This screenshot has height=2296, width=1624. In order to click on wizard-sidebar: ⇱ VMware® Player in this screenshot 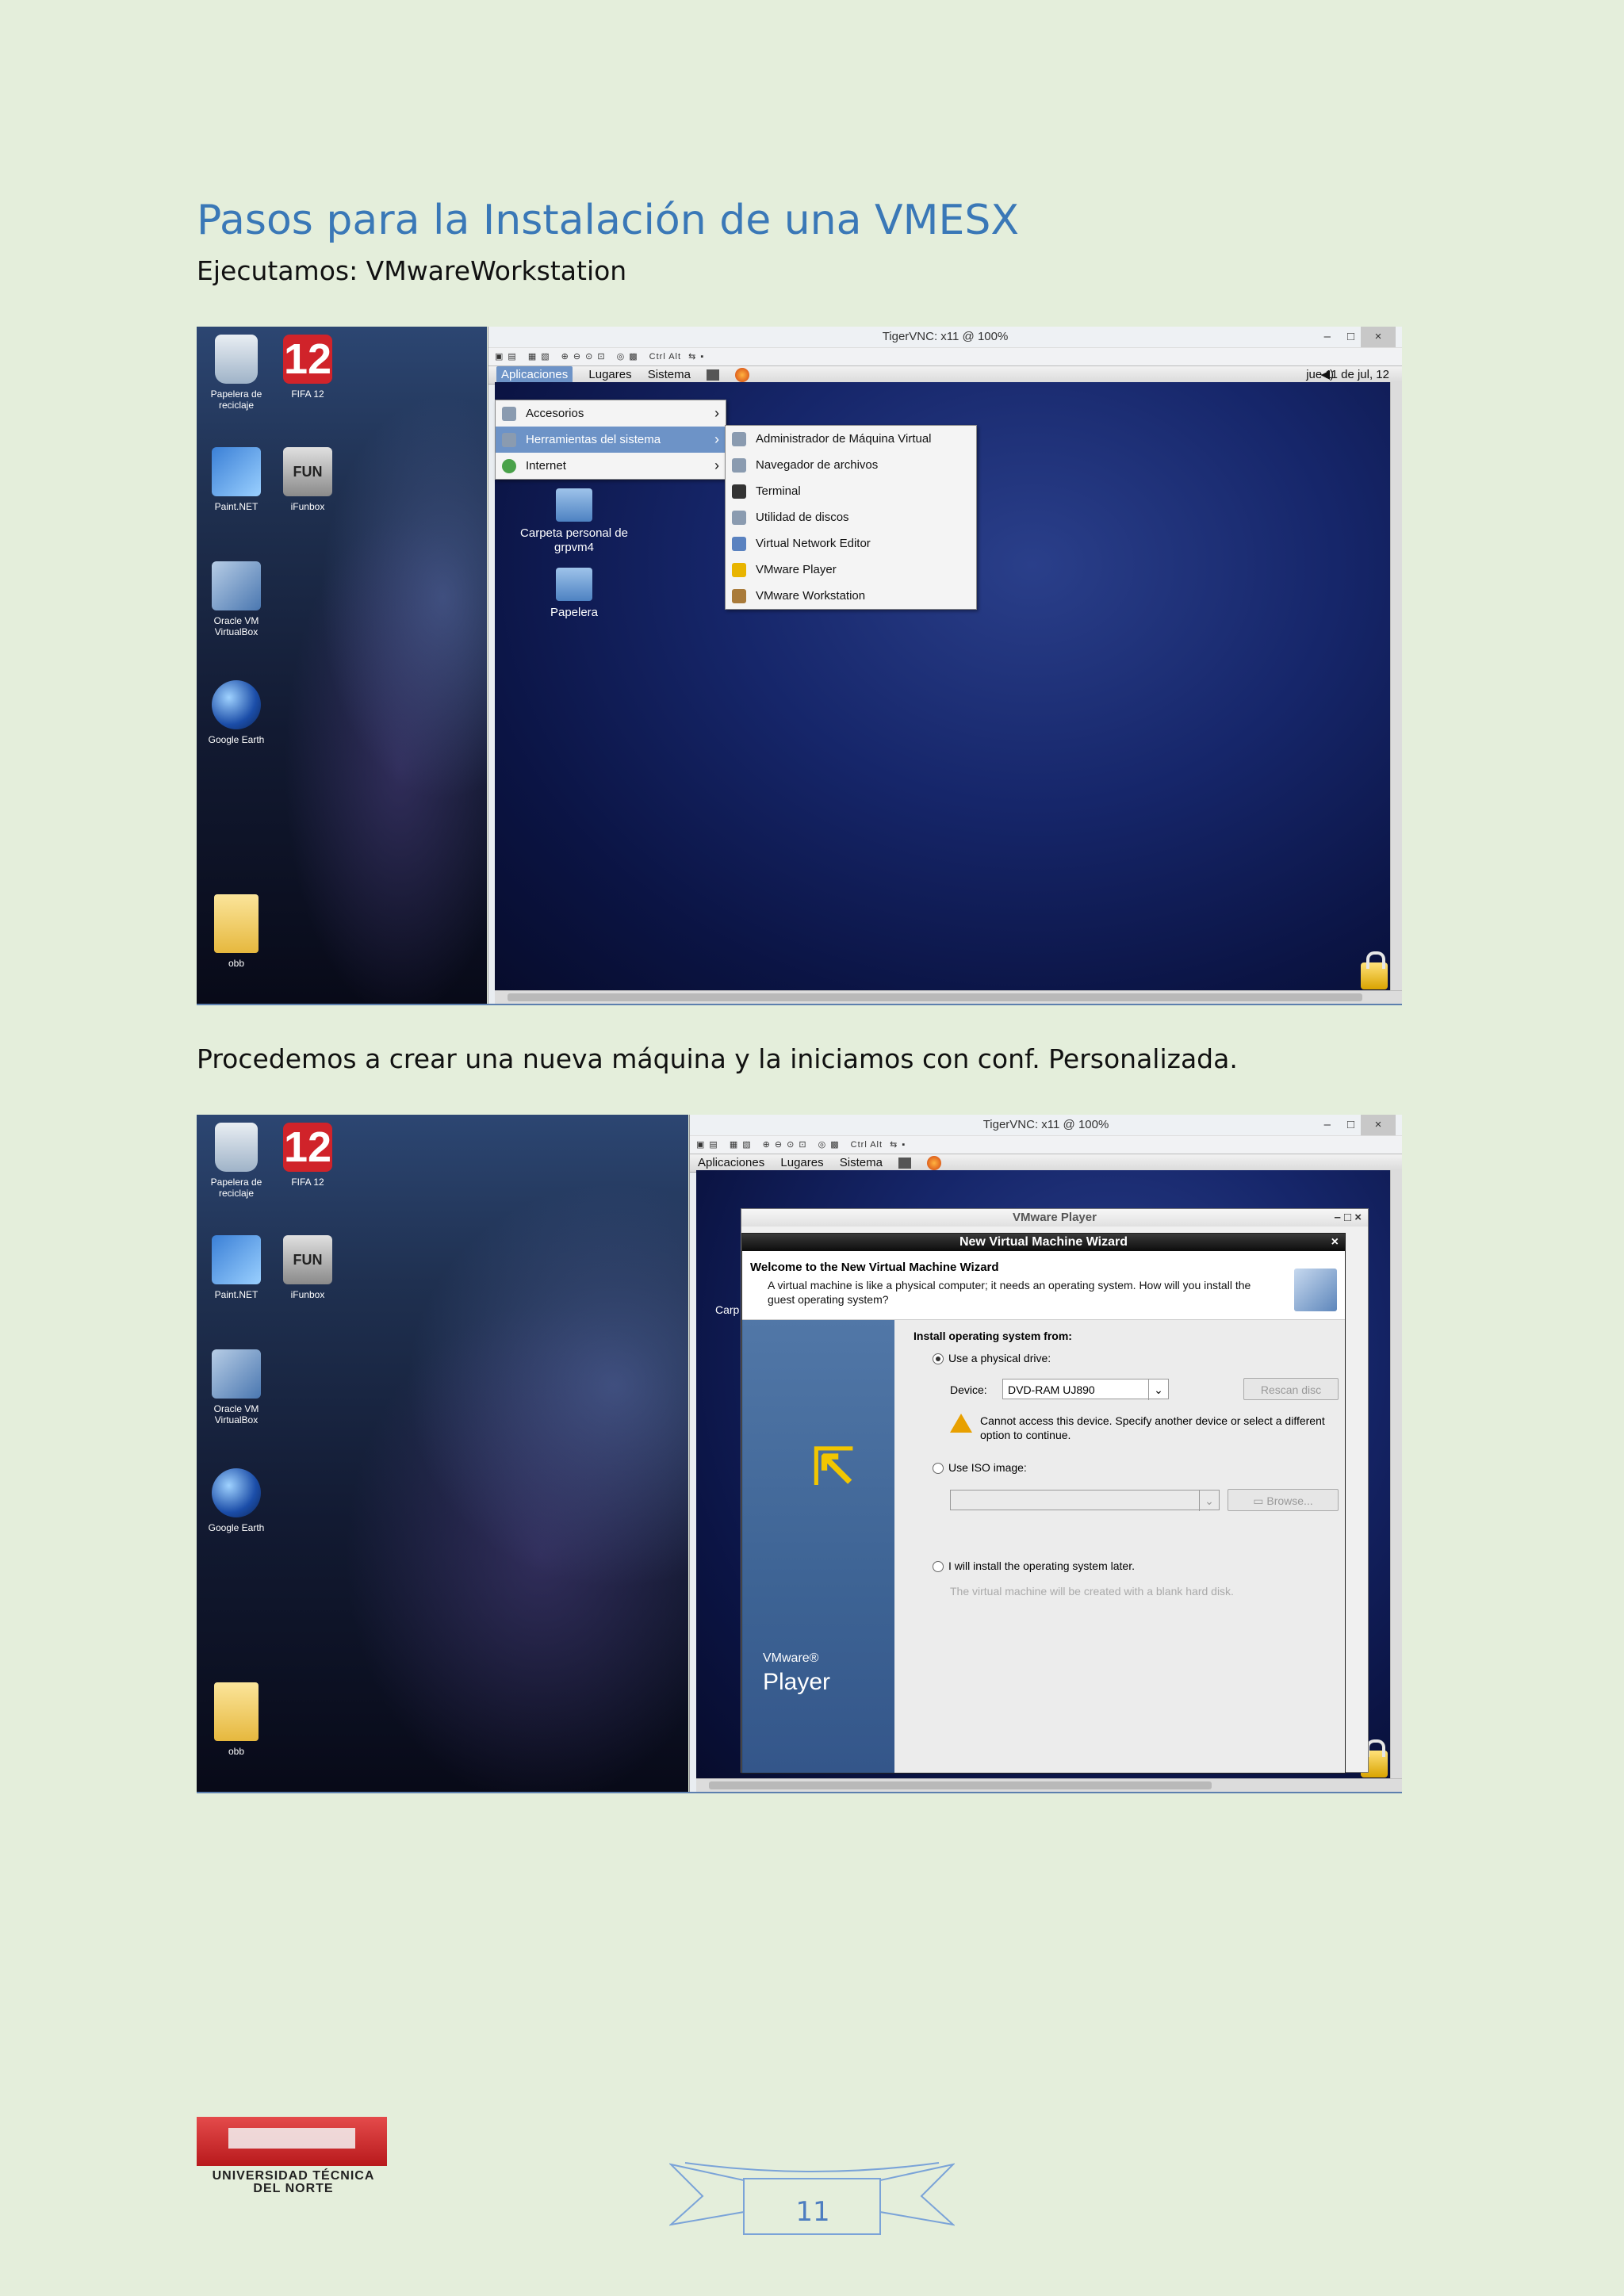, I will do `click(818, 1546)`.